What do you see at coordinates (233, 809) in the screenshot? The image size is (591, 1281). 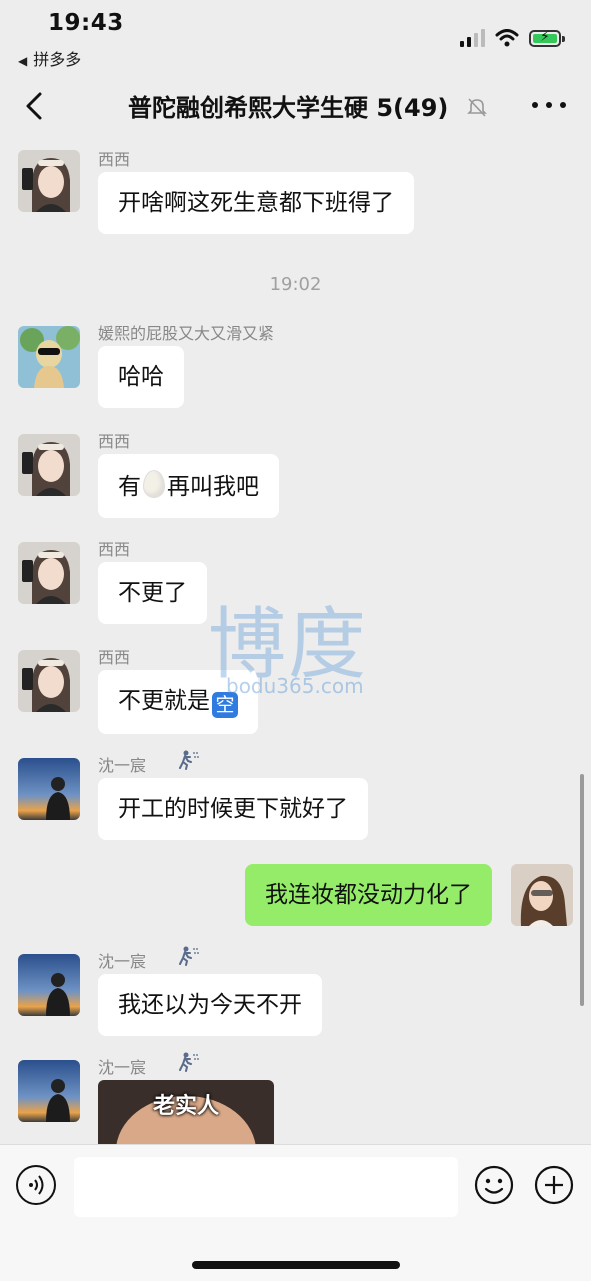 I see `message-bubble: 开工的时候更下就好了` at bounding box center [233, 809].